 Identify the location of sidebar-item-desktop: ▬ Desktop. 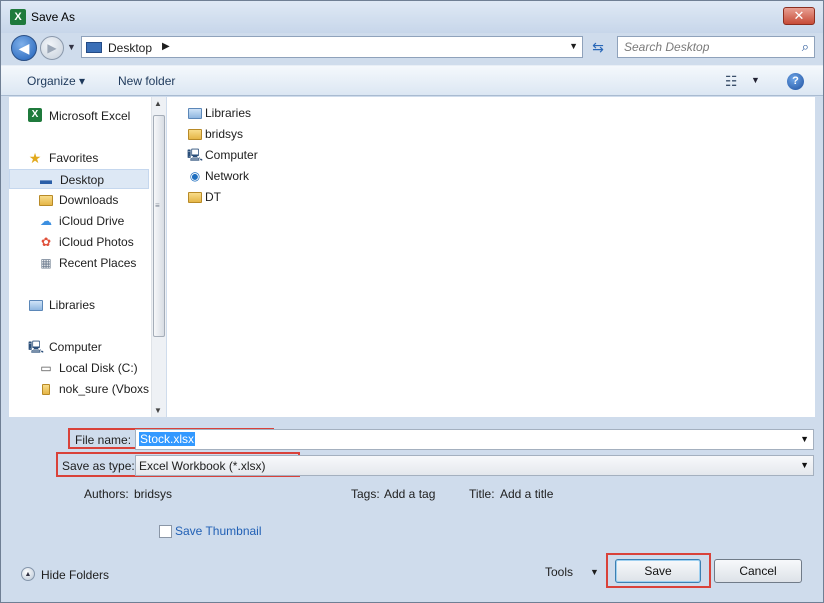
(79, 179).